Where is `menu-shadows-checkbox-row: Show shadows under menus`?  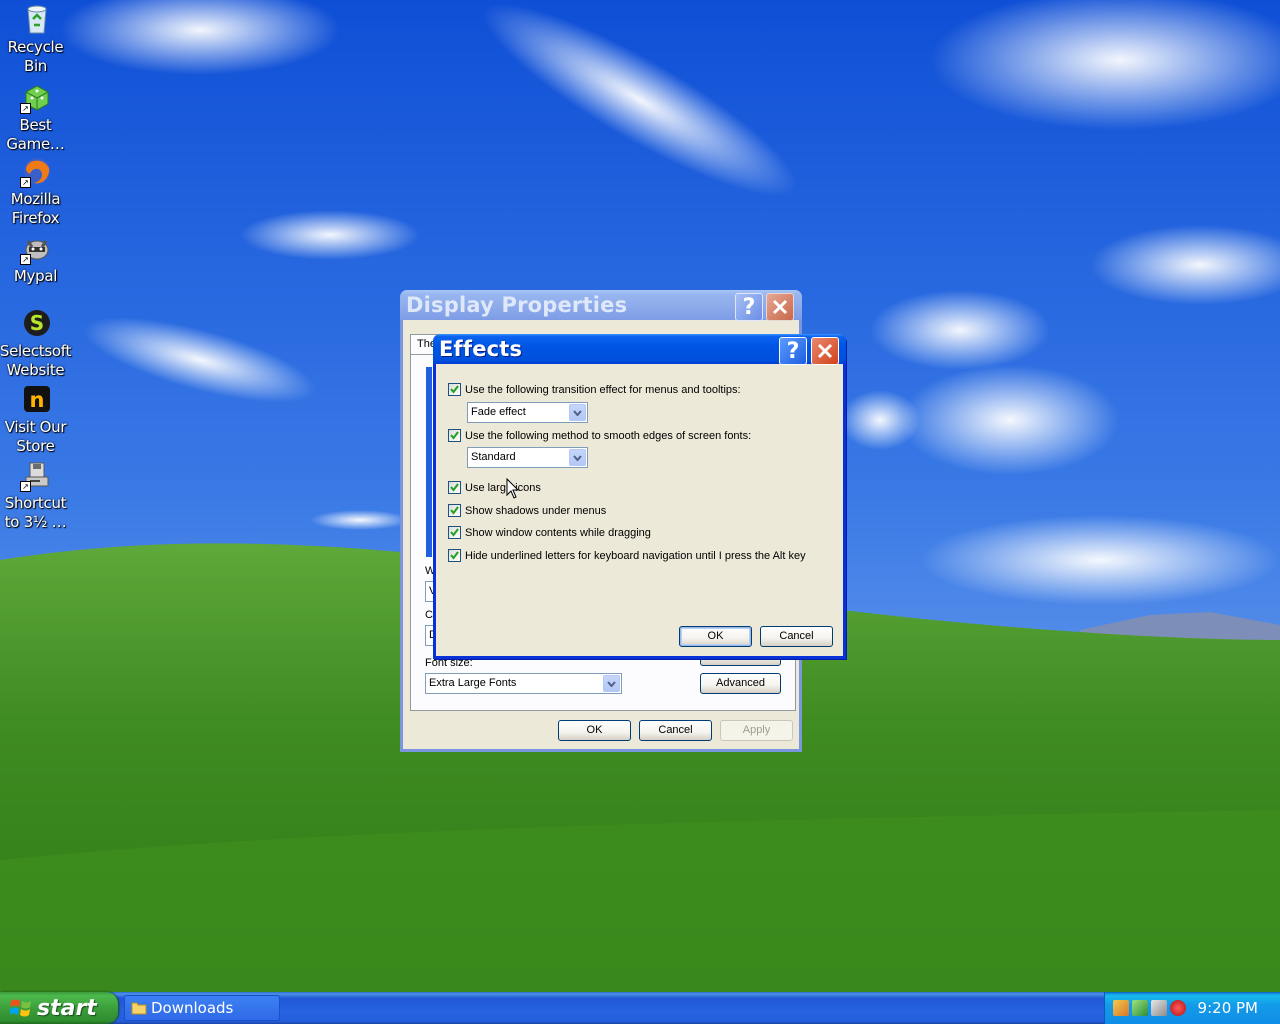 menu-shadows-checkbox-row: Show shadows under menus is located at coordinates (527, 510).